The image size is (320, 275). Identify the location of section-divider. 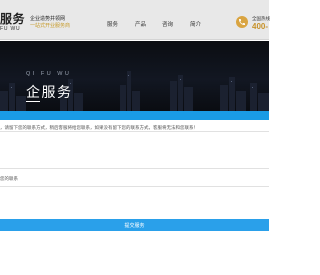
(134, 115).